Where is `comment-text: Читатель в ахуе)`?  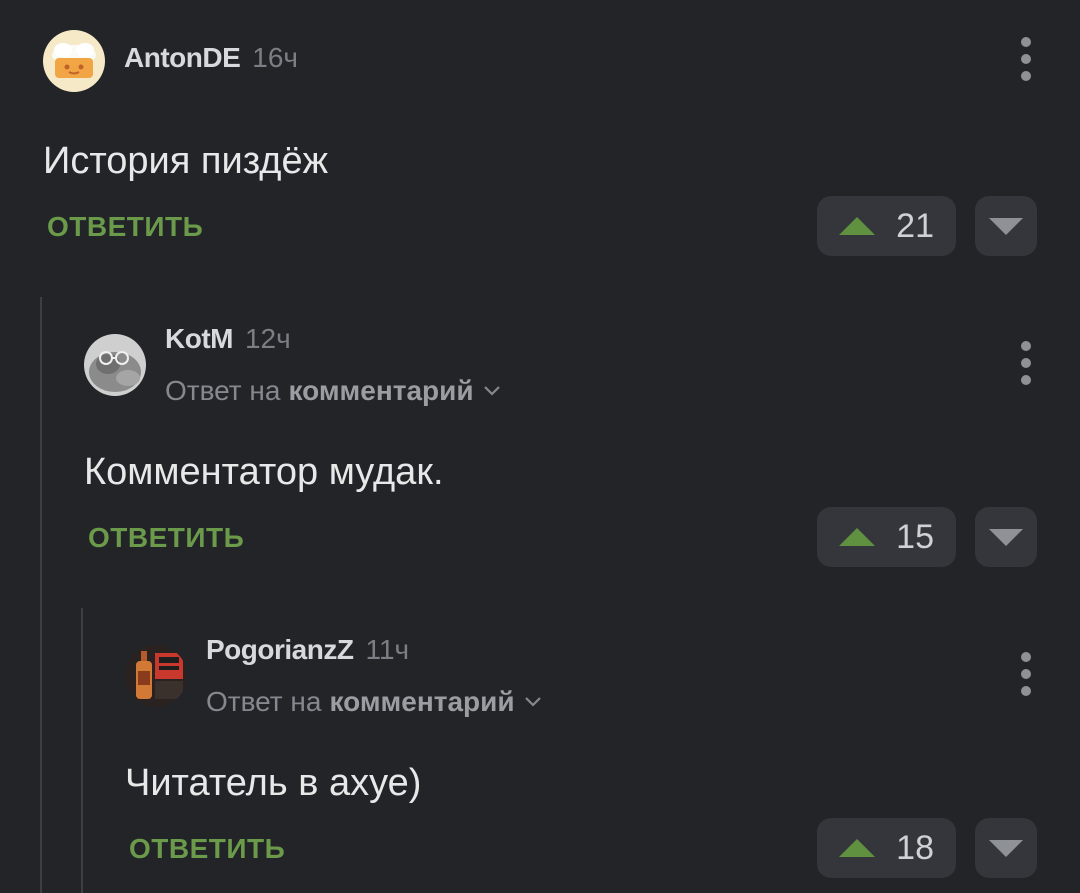
comment-text: Читатель в ахуе) is located at coordinates (273, 783).